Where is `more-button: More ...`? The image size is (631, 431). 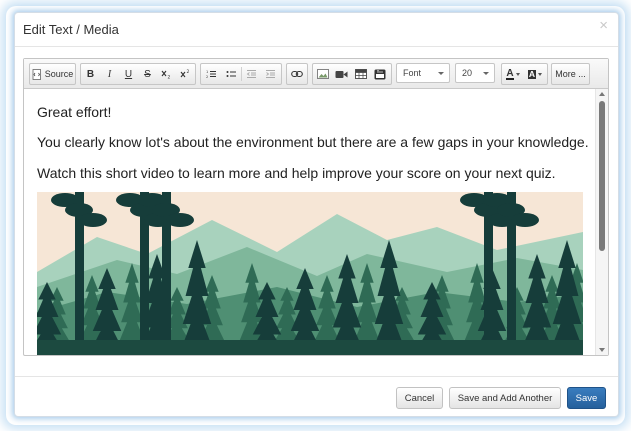 more-button: More ... is located at coordinates (570, 74).